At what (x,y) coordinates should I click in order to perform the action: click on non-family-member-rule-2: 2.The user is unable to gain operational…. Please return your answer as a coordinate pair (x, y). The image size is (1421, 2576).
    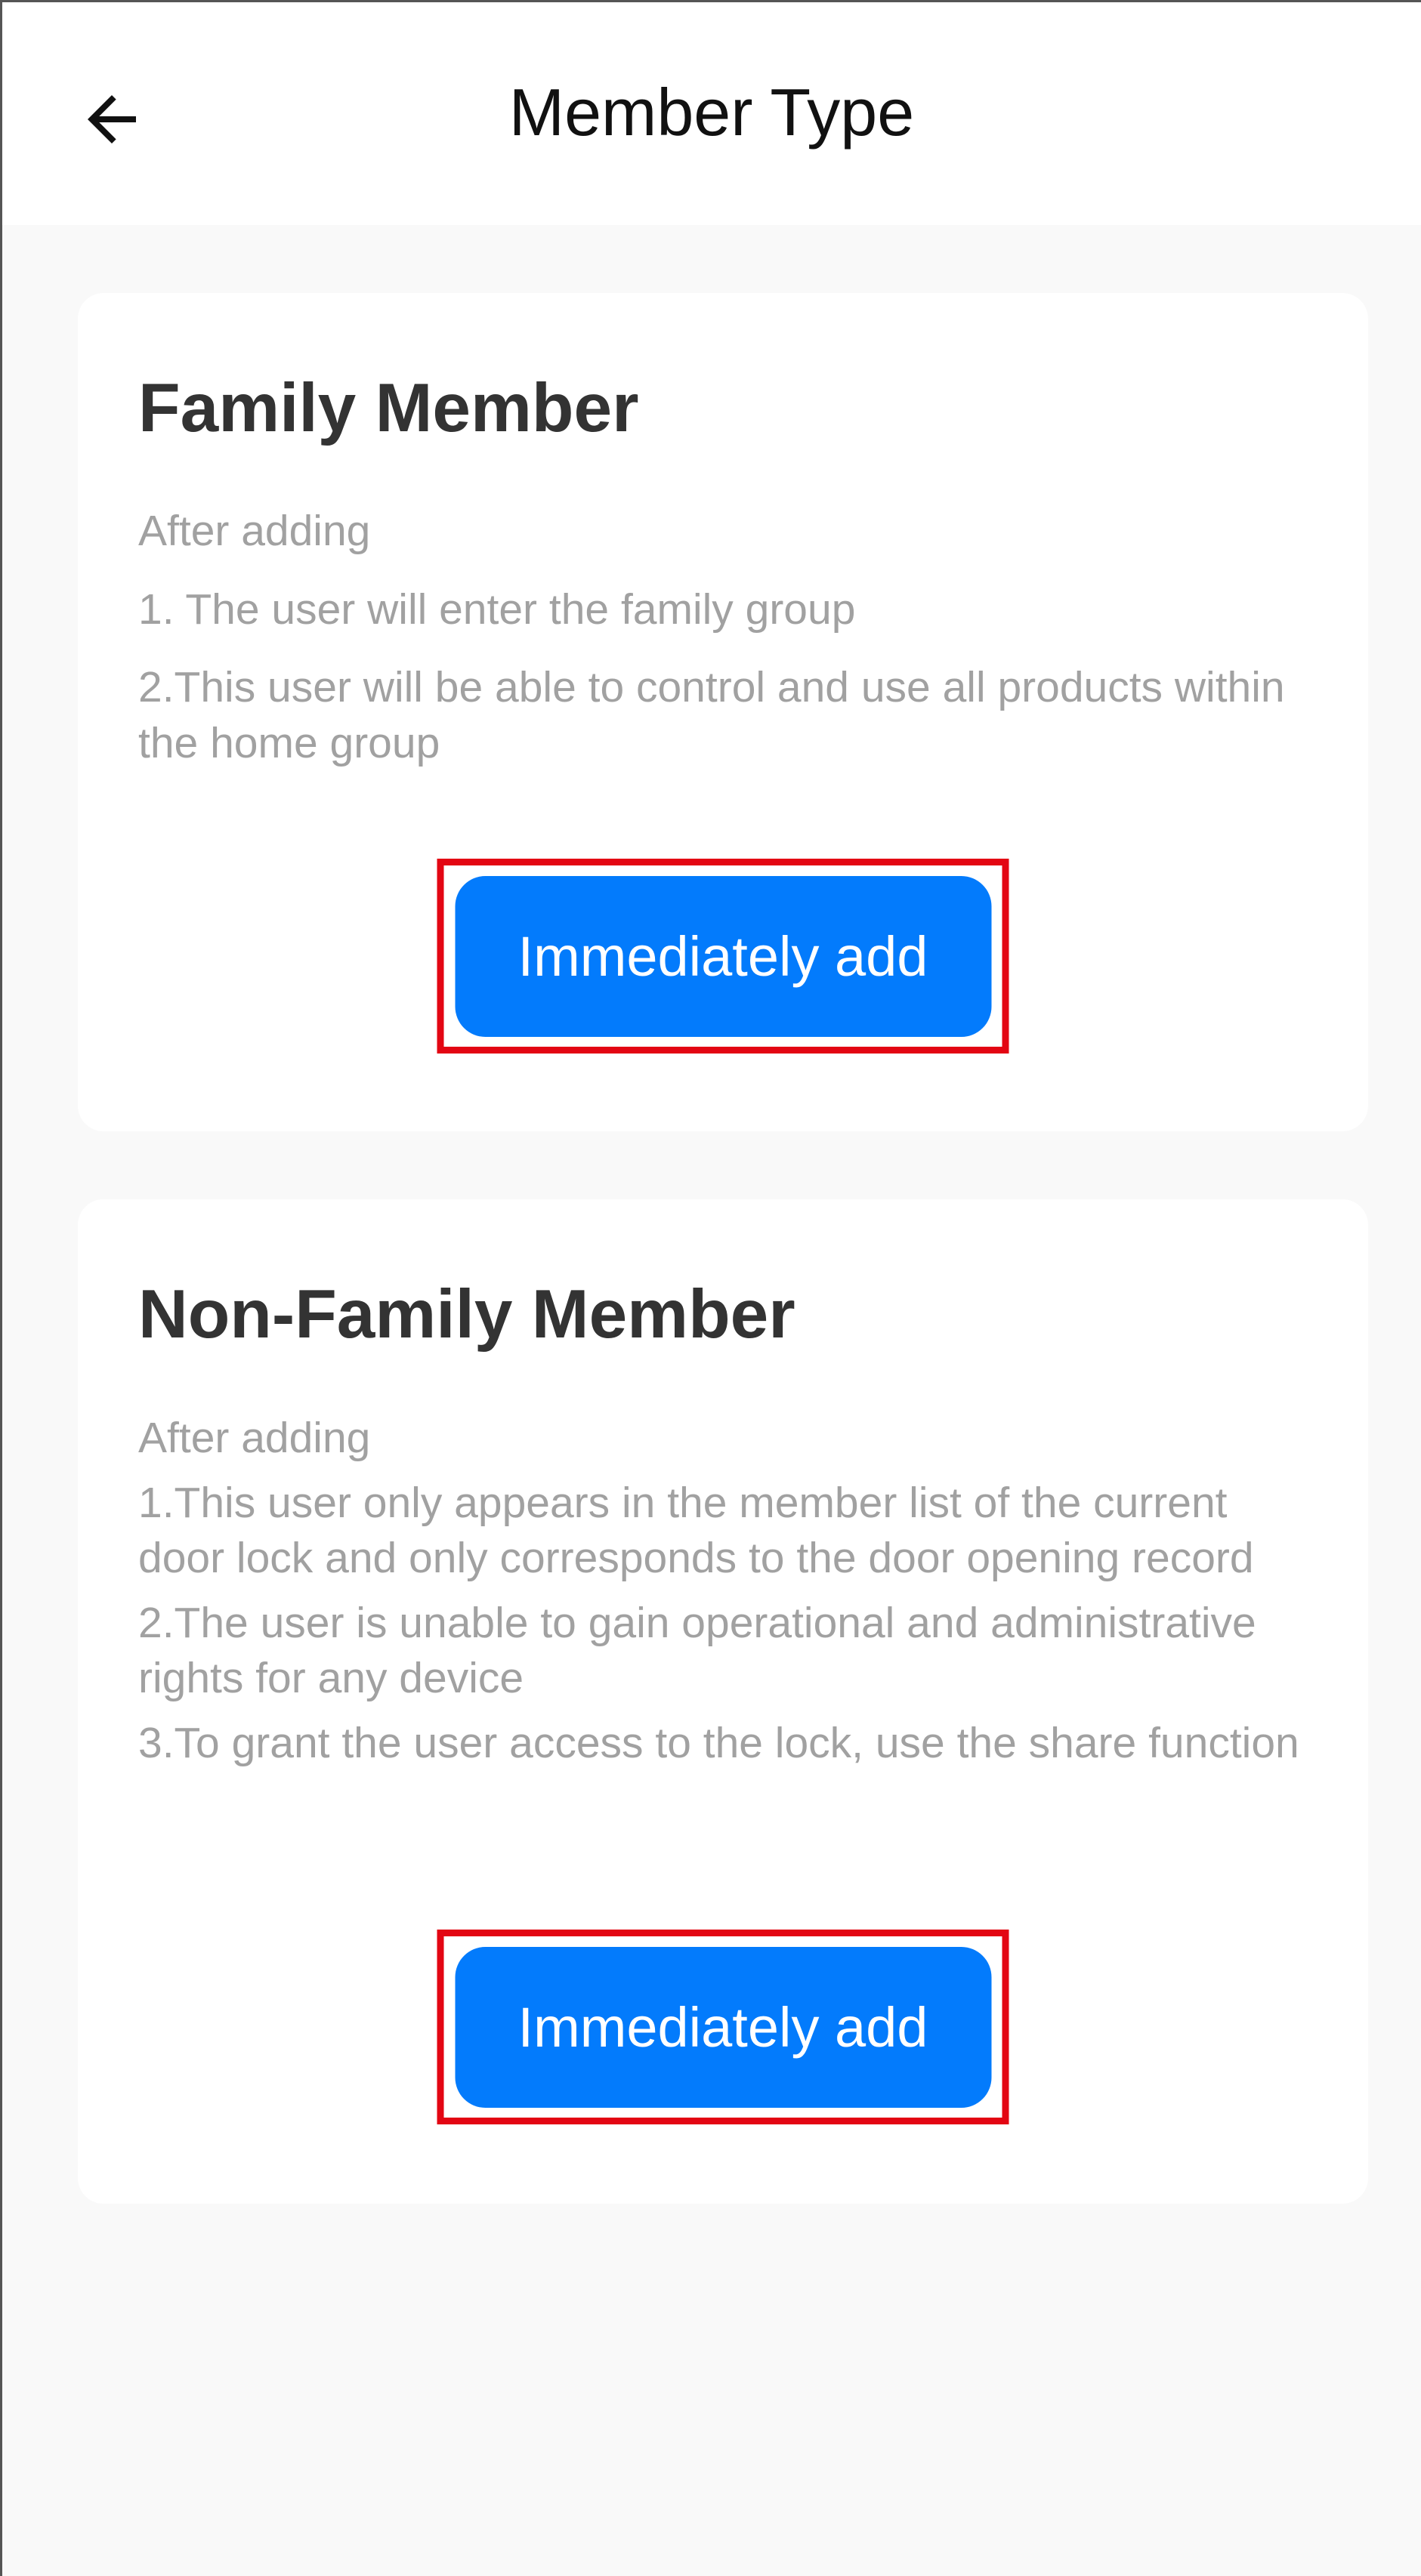
    Looking at the image, I should click on (697, 1650).